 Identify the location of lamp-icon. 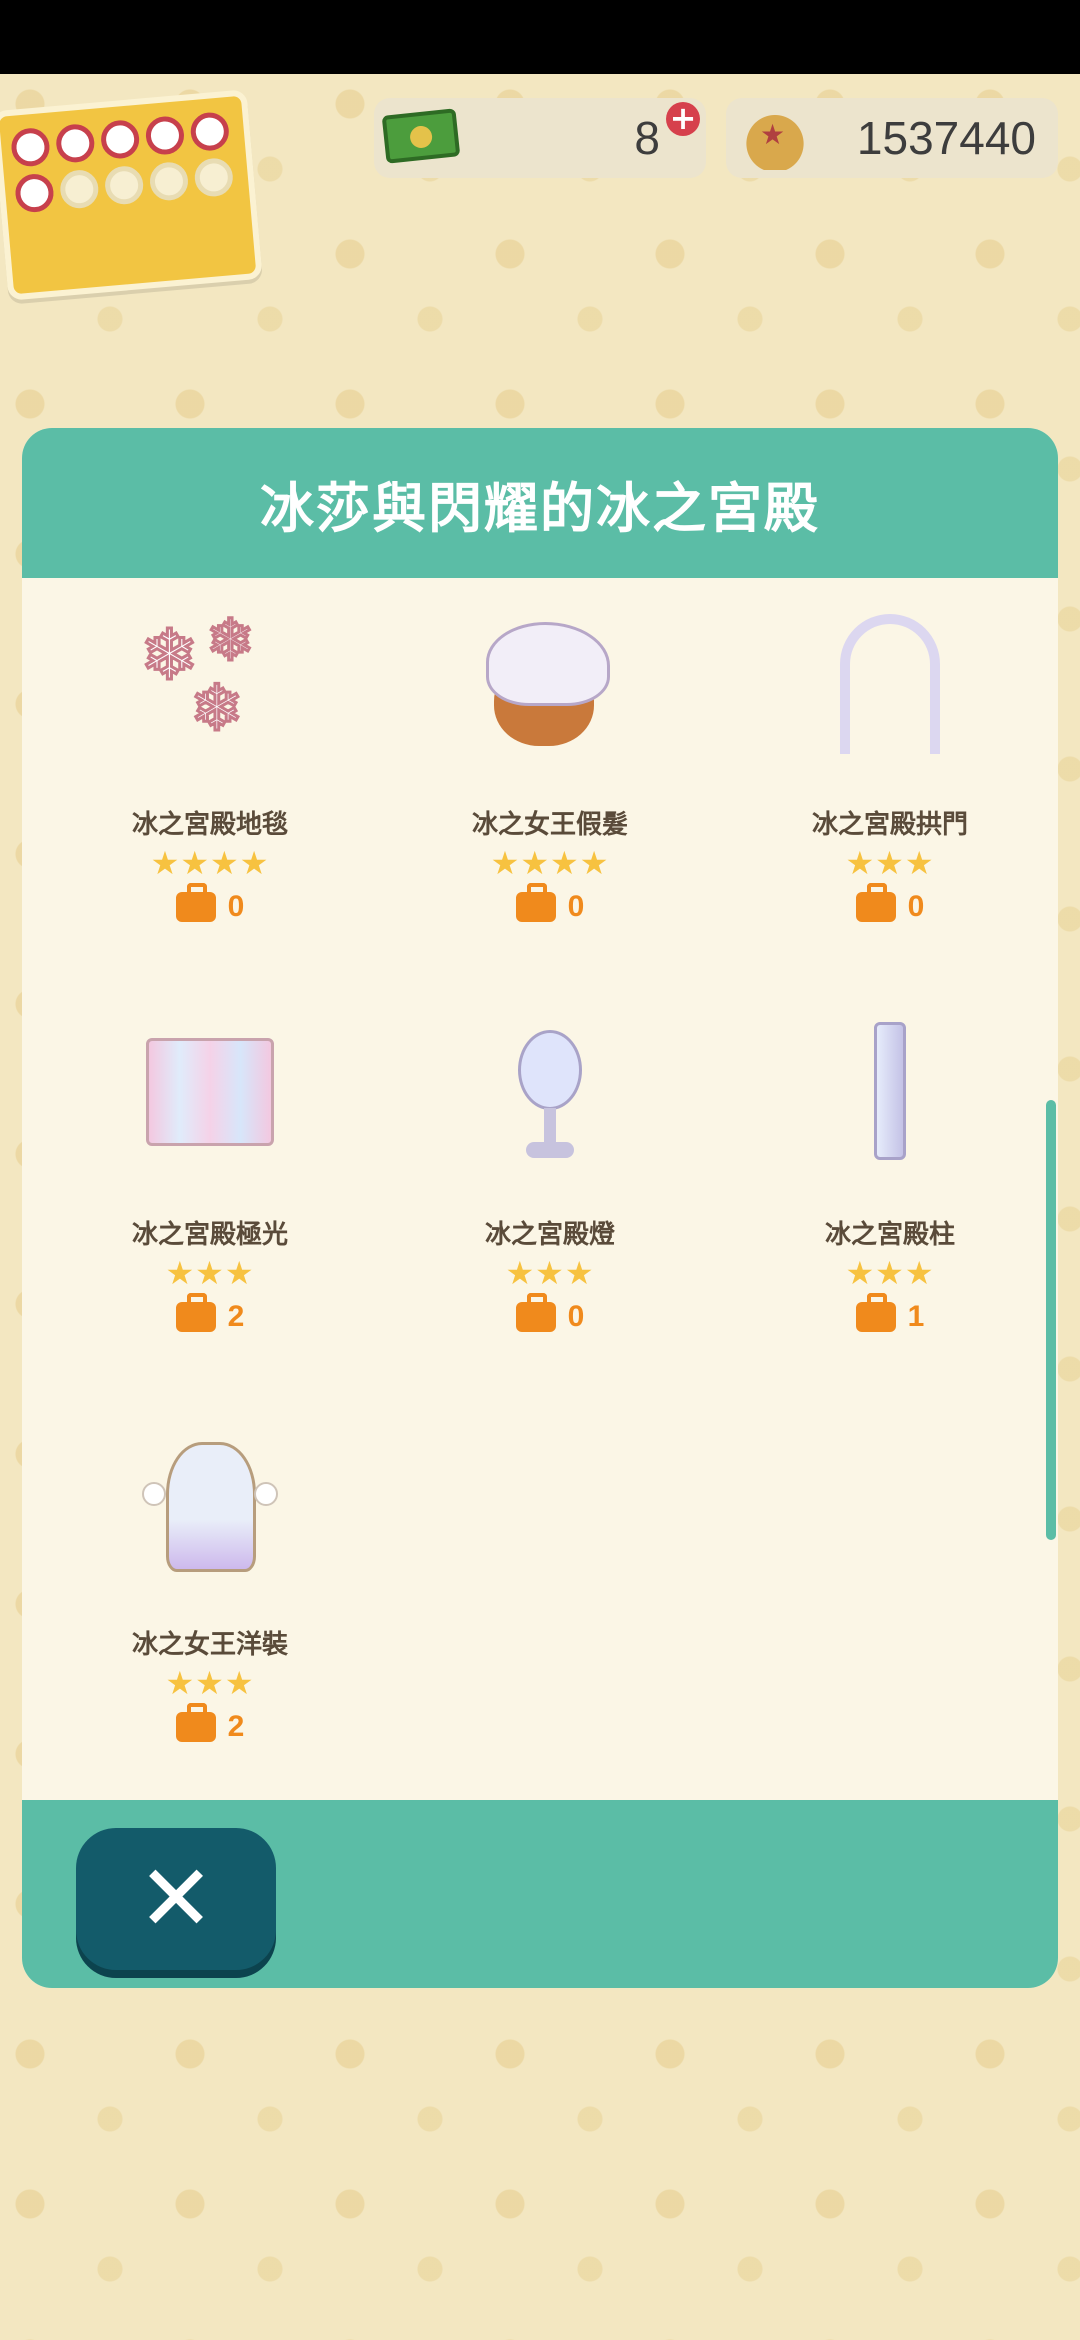
(550, 1090).